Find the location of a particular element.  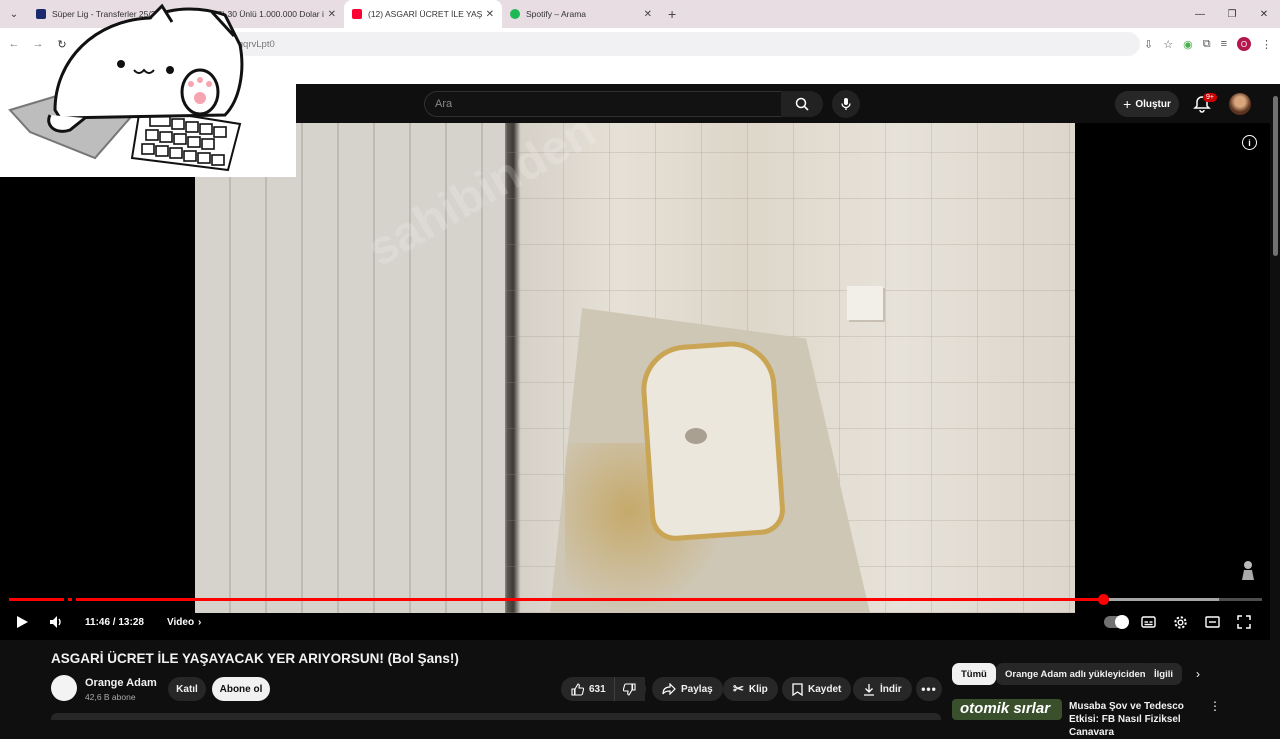

bookmark-star-icon: ☆ is located at coordinates (1168, 44).